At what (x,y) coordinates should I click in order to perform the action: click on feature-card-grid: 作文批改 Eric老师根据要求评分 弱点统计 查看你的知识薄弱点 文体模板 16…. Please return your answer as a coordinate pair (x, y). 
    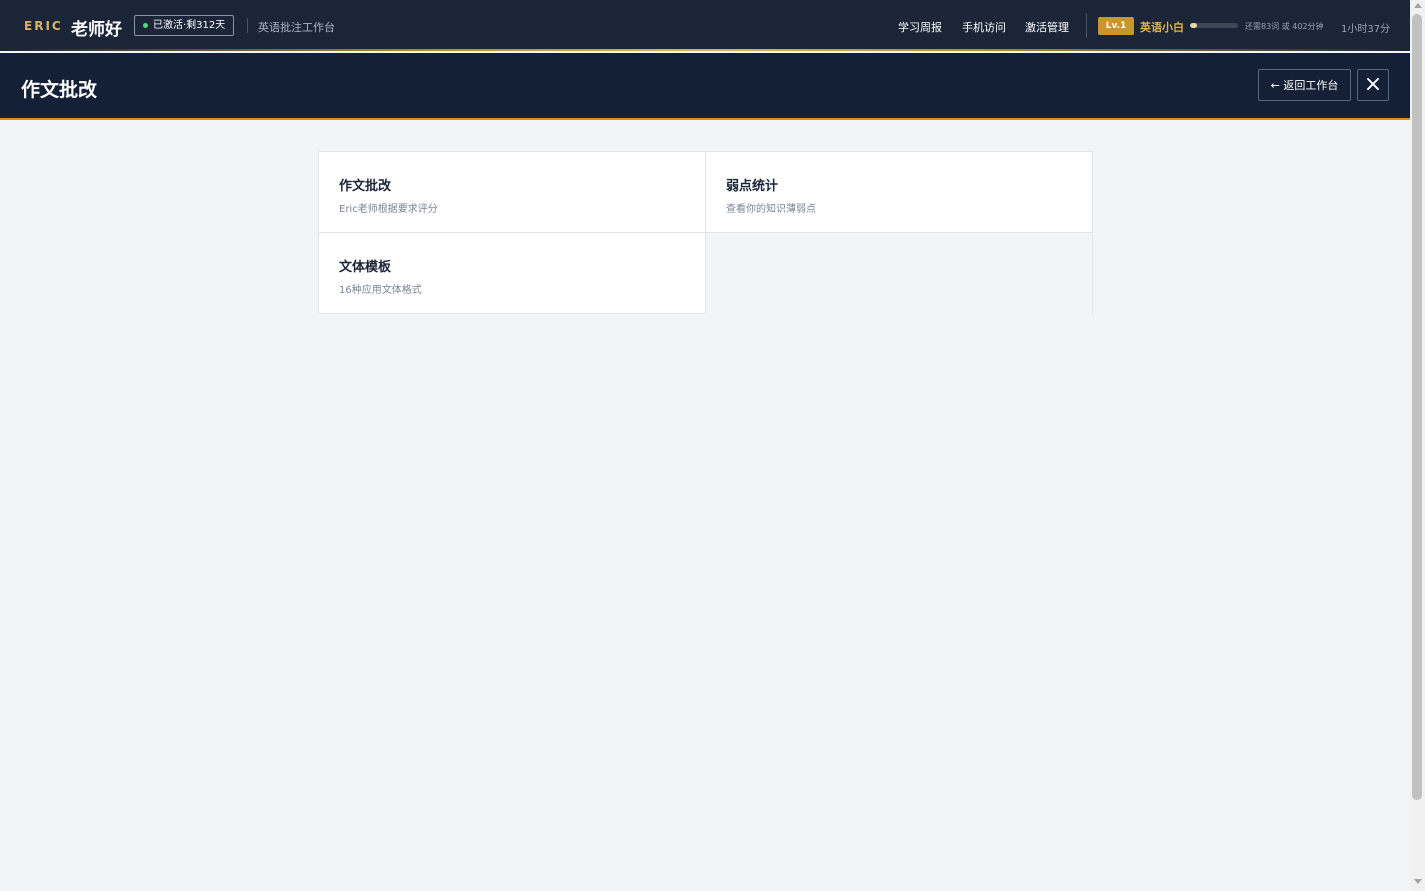
    Looking at the image, I should click on (706, 233).